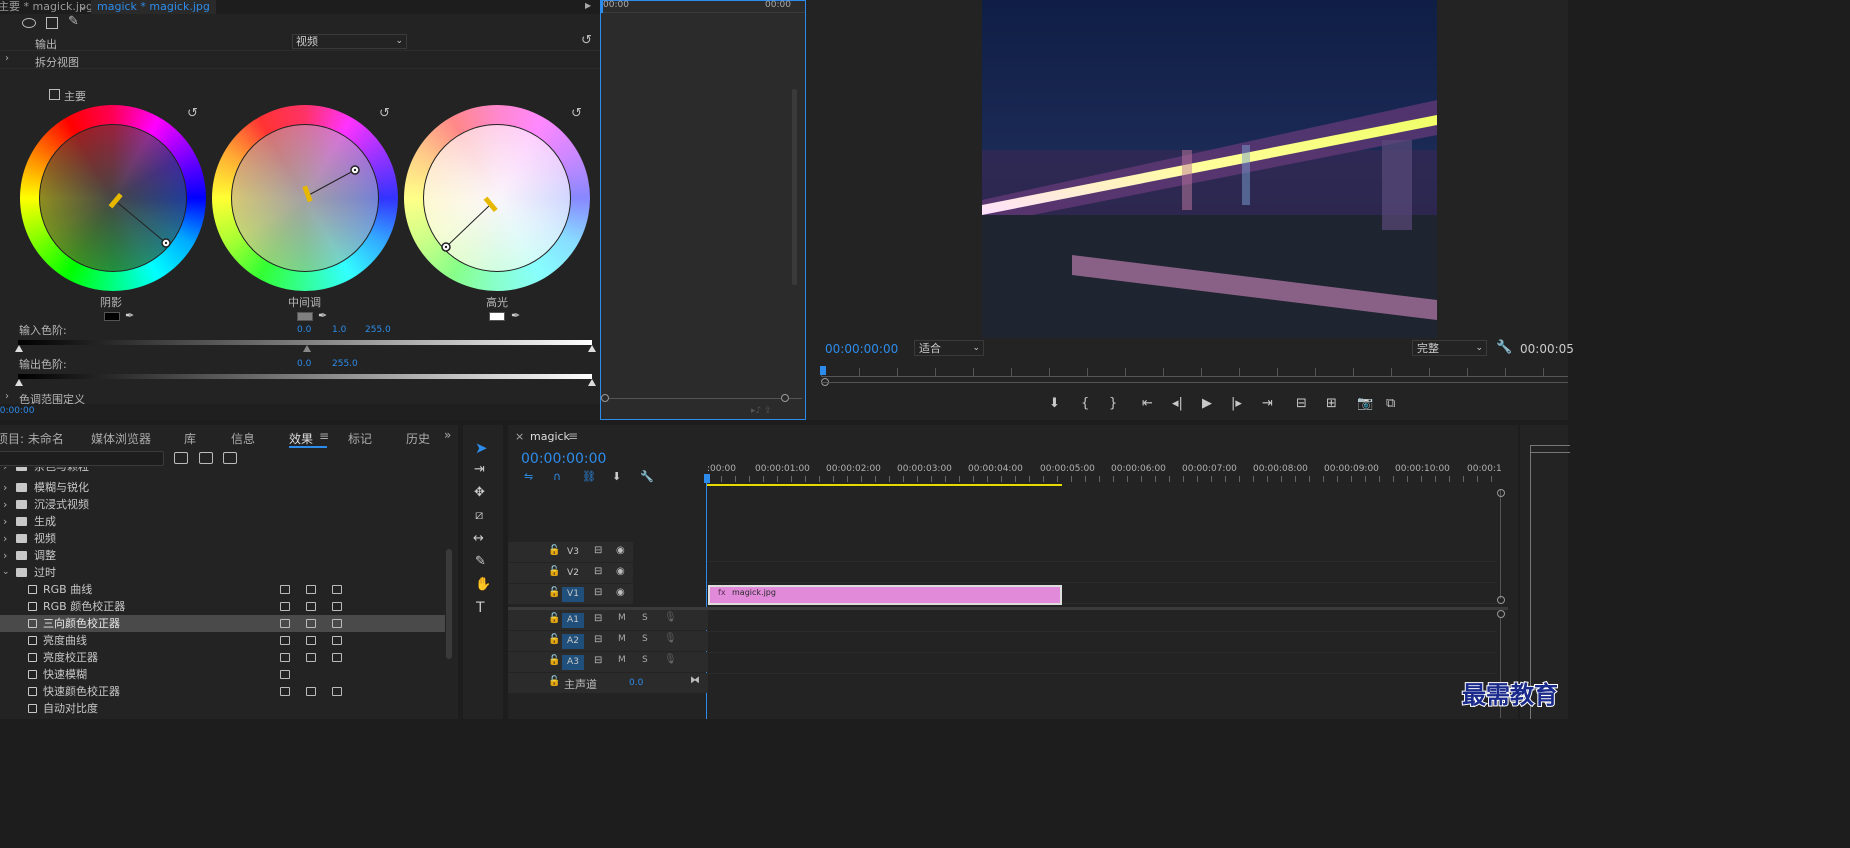  What do you see at coordinates (1365, 403) in the screenshot?
I see `camera-icon: 📷` at bounding box center [1365, 403].